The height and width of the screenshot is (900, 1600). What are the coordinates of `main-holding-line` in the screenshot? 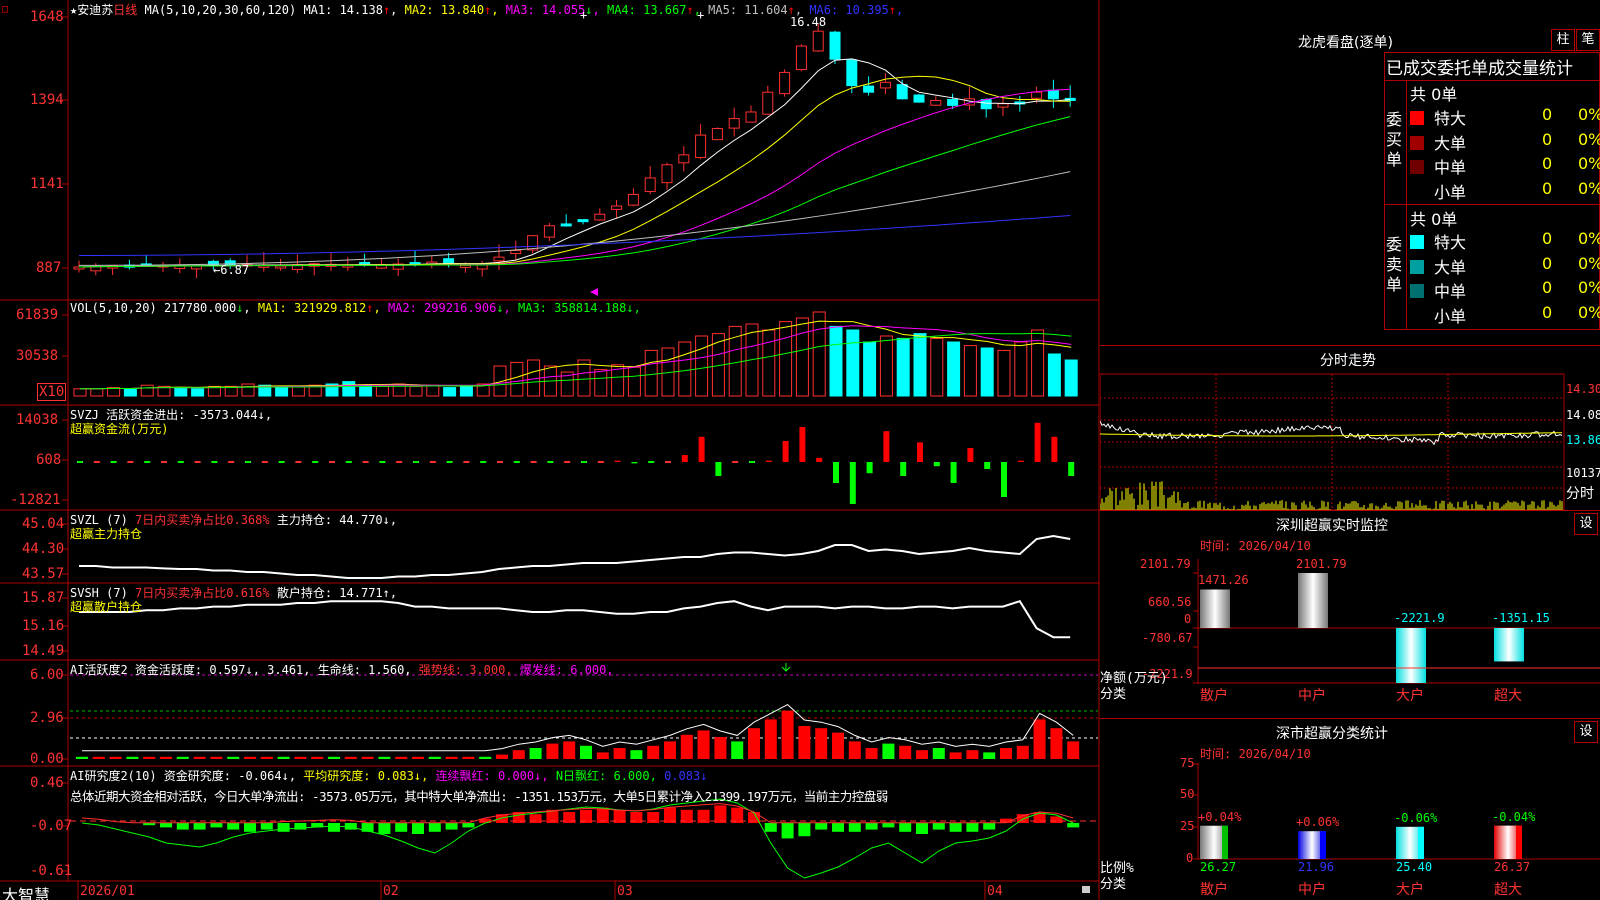 It's located at (575, 556).